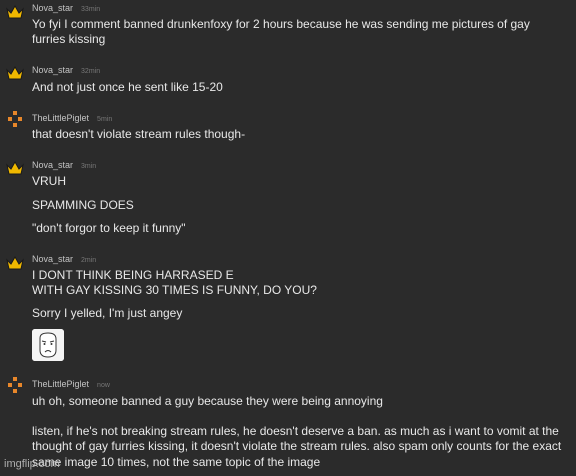 The width and height of the screenshot is (576, 476). What do you see at coordinates (83, 205) in the screenshot?
I see `message-text: SPAMMING DOES` at bounding box center [83, 205].